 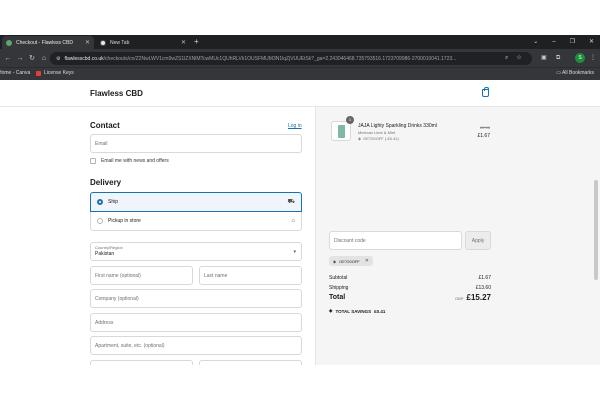 I want to click on new-tab-button: +, so click(x=196, y=42).